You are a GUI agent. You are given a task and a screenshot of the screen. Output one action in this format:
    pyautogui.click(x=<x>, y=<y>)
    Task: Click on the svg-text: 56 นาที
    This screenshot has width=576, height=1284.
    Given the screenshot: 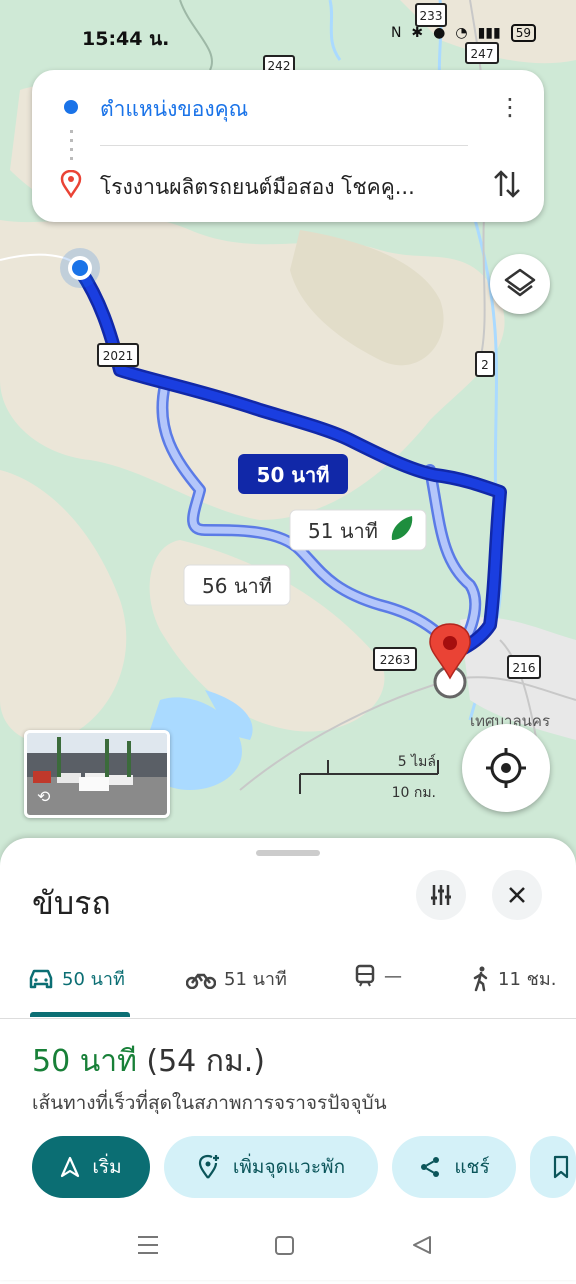 What is the action you would take?
    pyautogui.click(x=237, y=586)
    